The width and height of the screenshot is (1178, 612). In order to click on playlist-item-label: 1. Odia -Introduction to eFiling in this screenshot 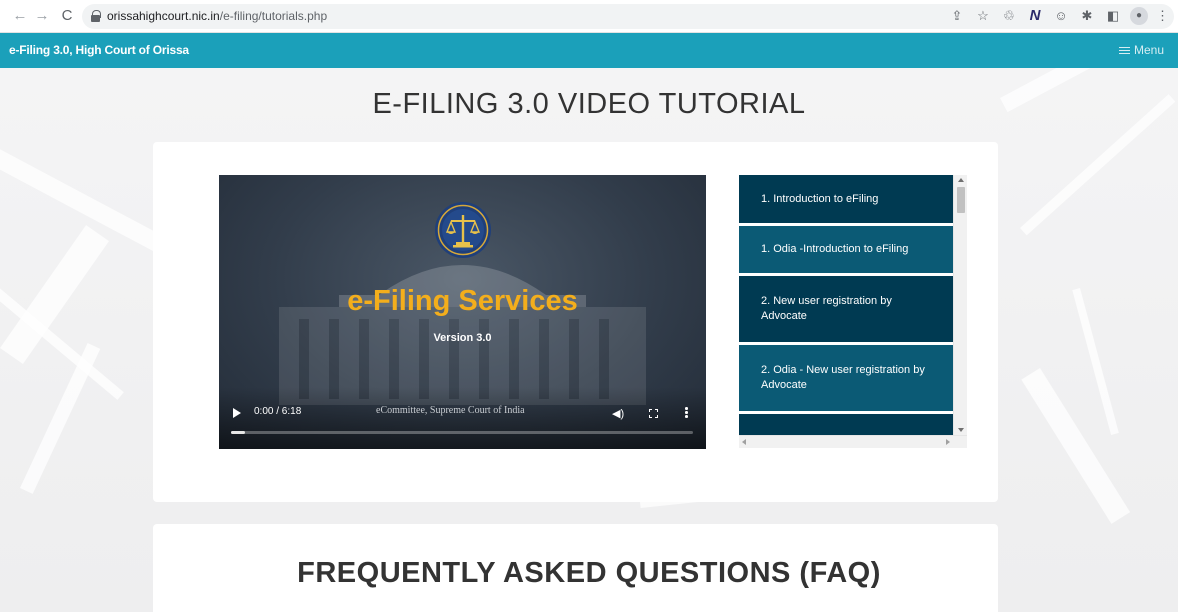, I will do `click(835, 249)`.